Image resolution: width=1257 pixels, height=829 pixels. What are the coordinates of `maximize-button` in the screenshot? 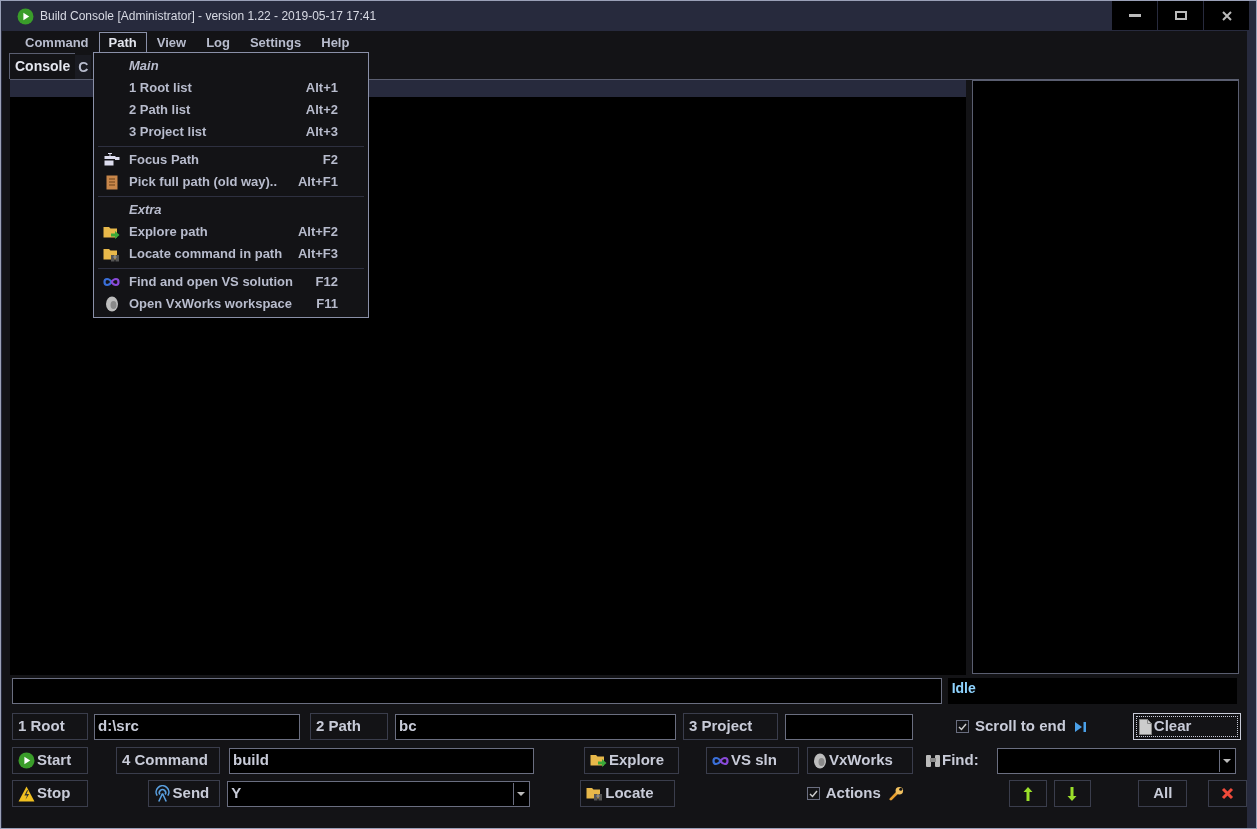 It's located at (1180, 15).